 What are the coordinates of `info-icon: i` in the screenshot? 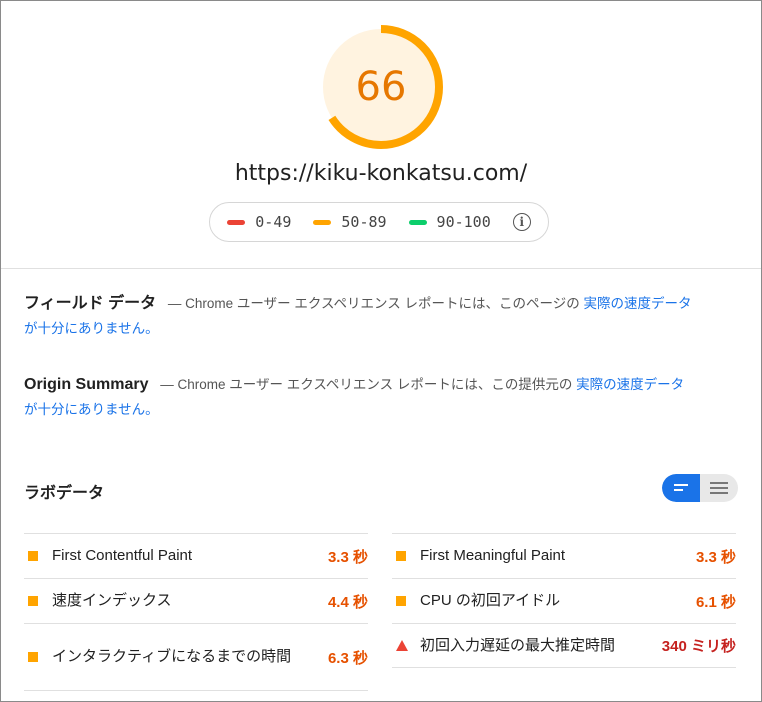 It's located at (521, 222).